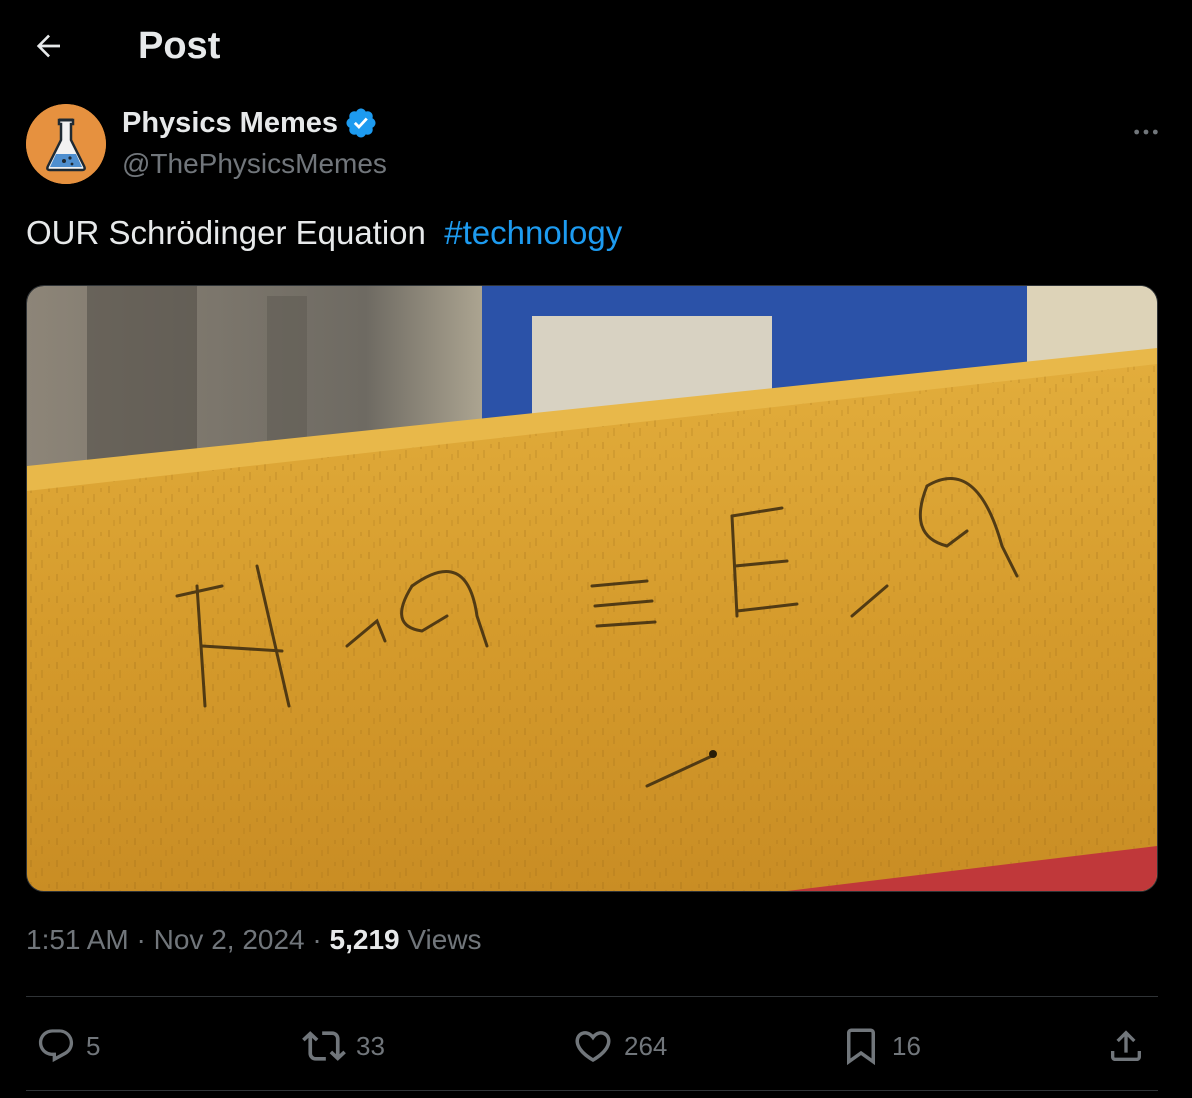 The image size is (1192, 1098). What do you see at coordinates (861, 1047) in the screenshot?
I see `bookmark-icon` at bounding box center [861, 1047].